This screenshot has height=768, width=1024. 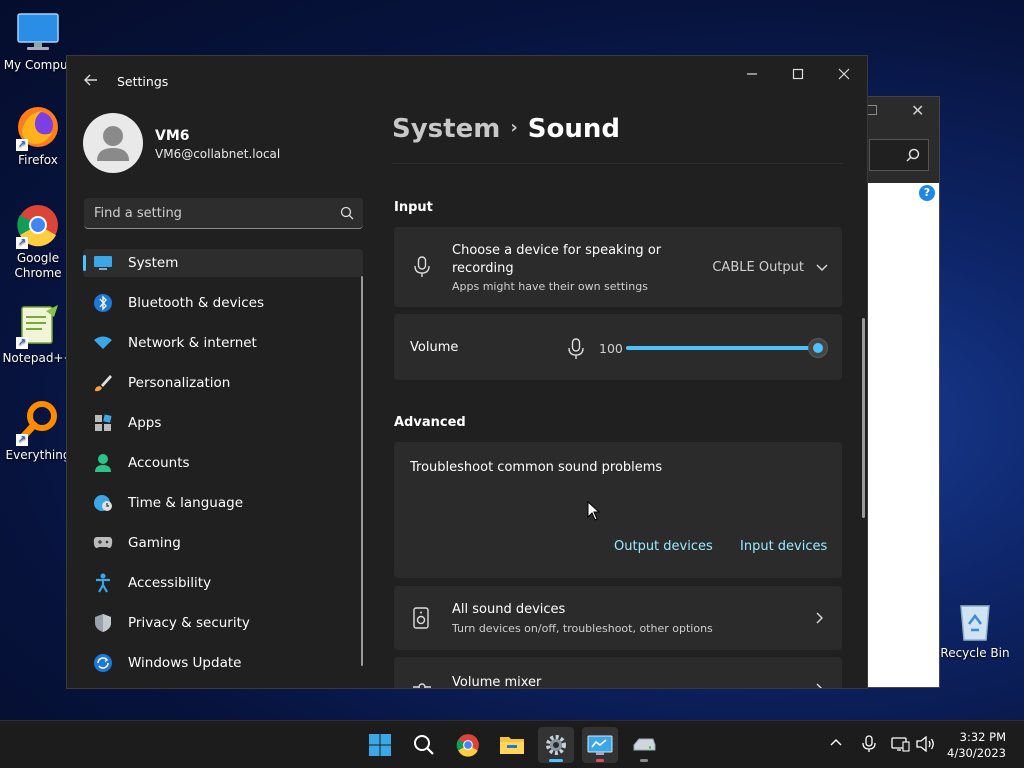 What do you see at coordinates (223, 303) in the screenshot?
I see `sidebar-item-bluetooth: Bluetooth & devices` at bounding box center [223, 303].